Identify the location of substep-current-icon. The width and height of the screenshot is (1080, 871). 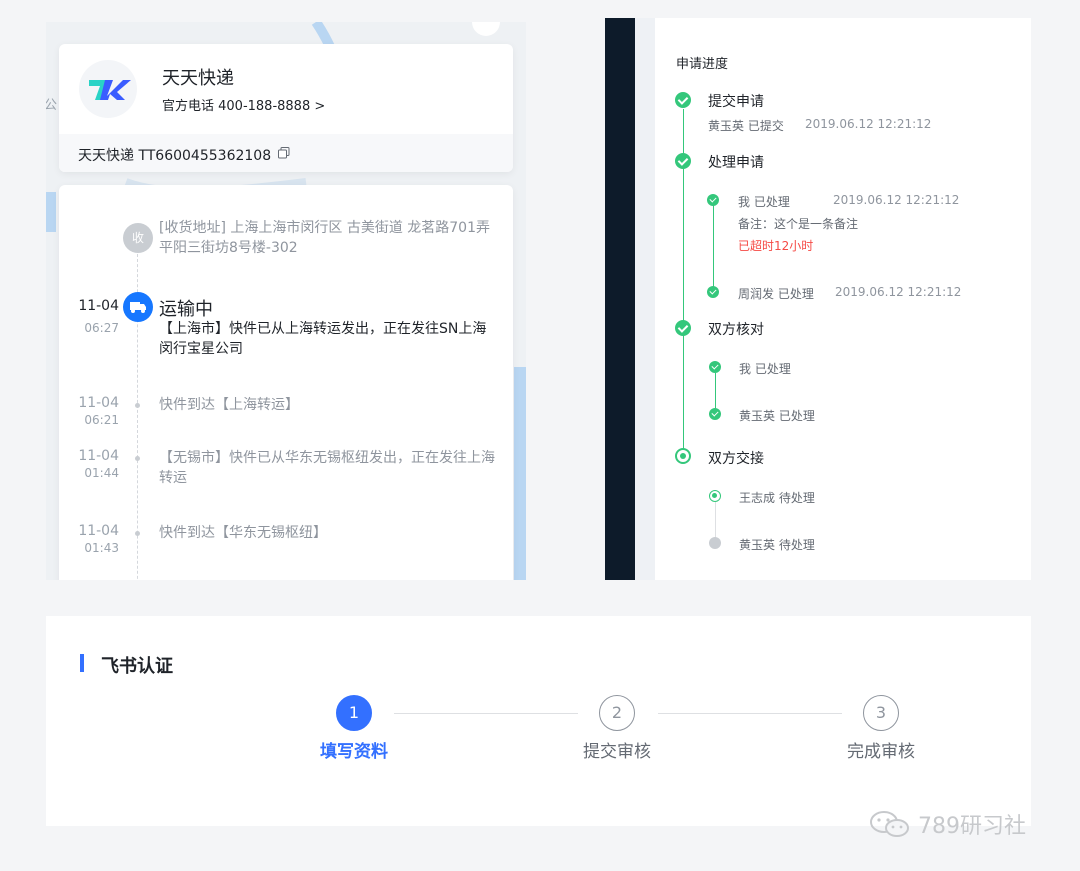
(715, 496).